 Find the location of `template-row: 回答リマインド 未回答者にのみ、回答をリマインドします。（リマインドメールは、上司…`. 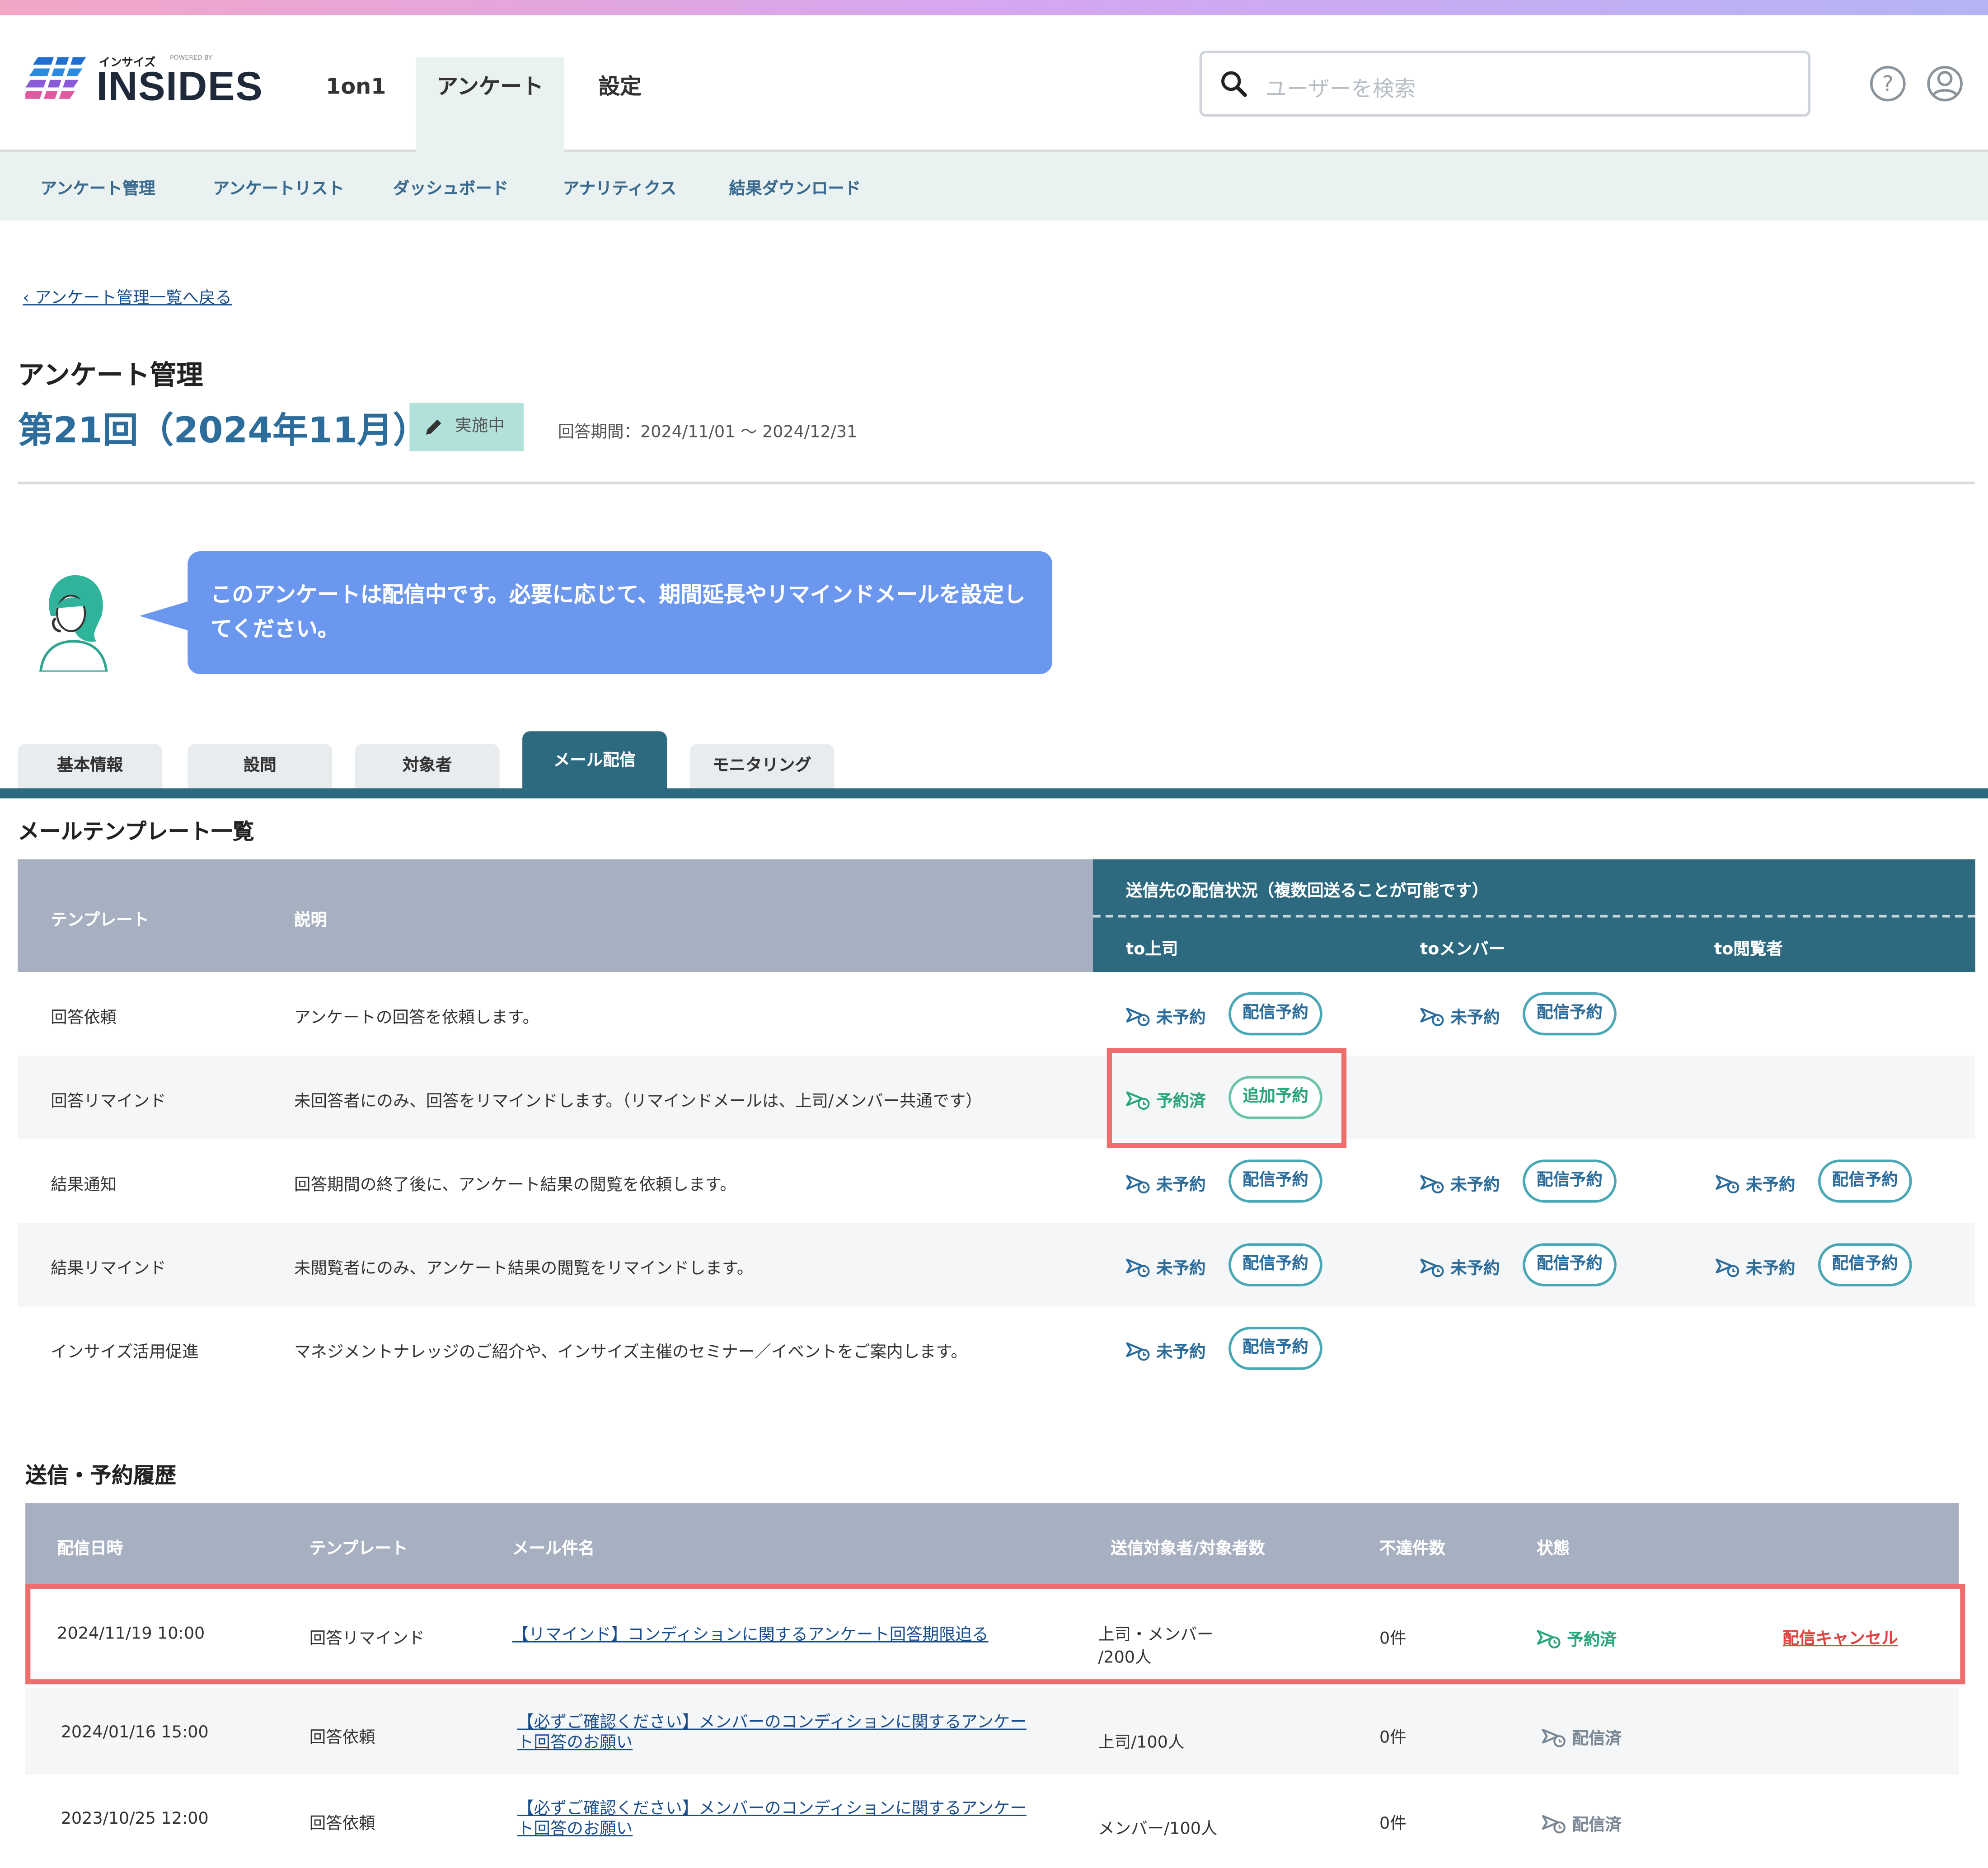

template-row: 回答リマインド 未回答者にのみ、回答をリマインドします。（リマインドメールは、上司… is located at coordinates (996, 1098).